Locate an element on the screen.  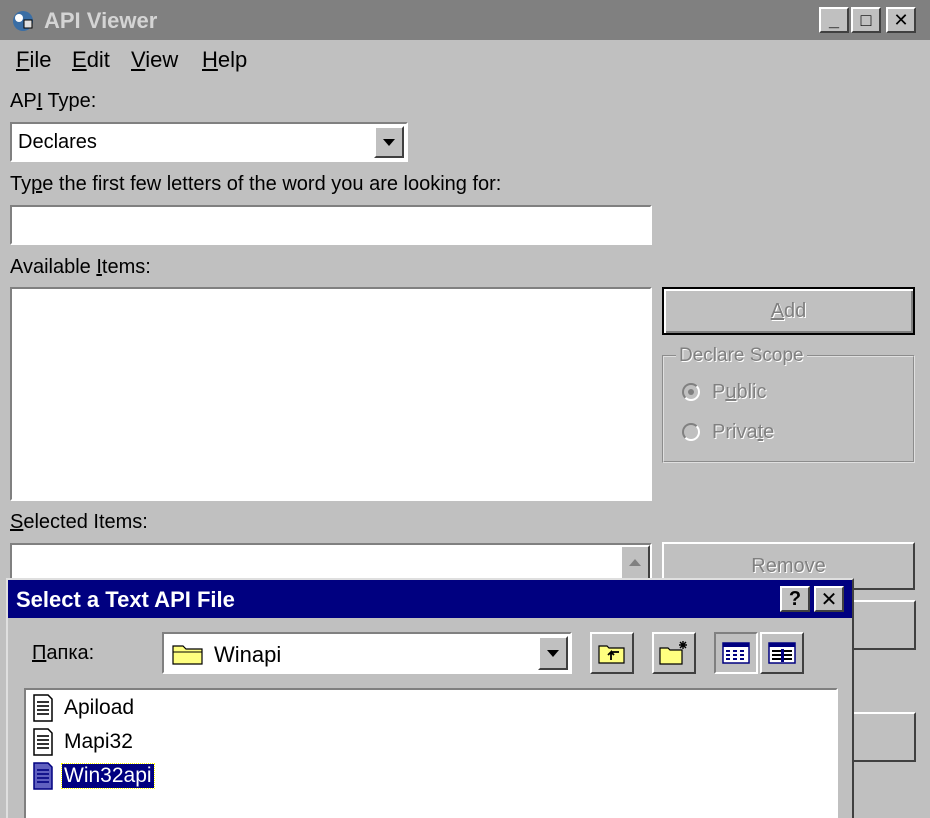
add-button-label: dd is located at coordinates (795, 310).